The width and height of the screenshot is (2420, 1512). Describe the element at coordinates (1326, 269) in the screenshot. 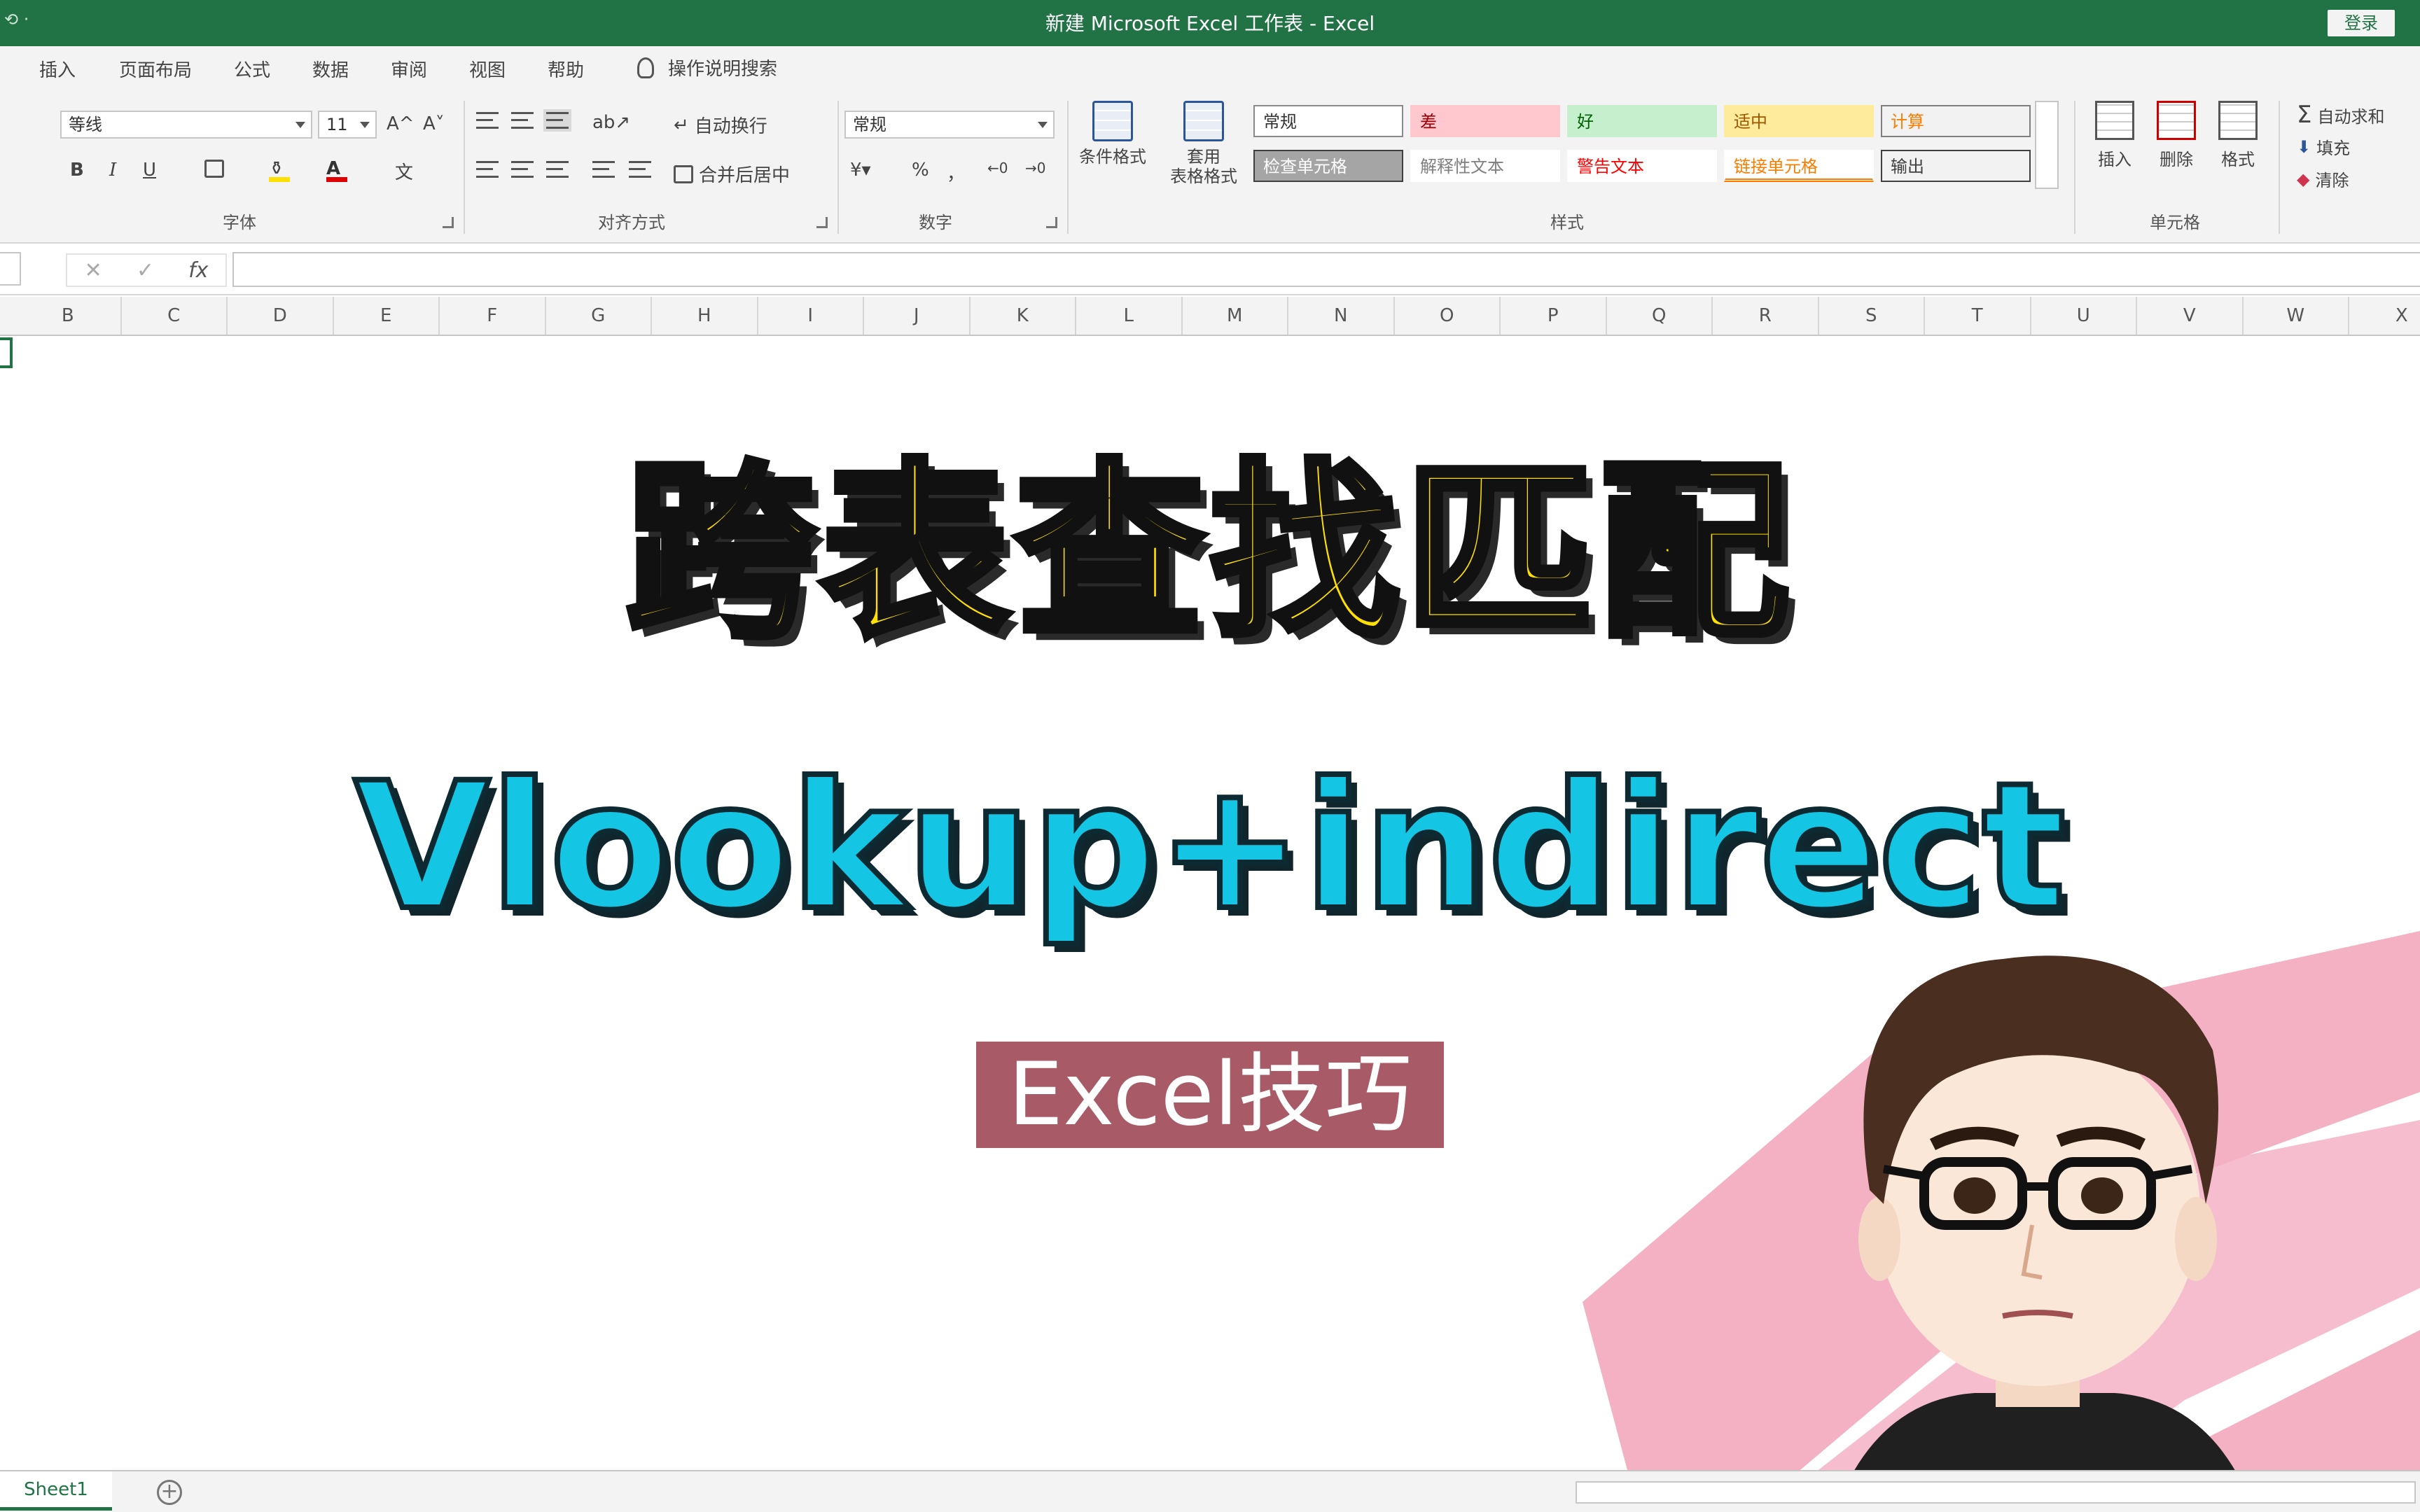

I see `formula-input` at that location.